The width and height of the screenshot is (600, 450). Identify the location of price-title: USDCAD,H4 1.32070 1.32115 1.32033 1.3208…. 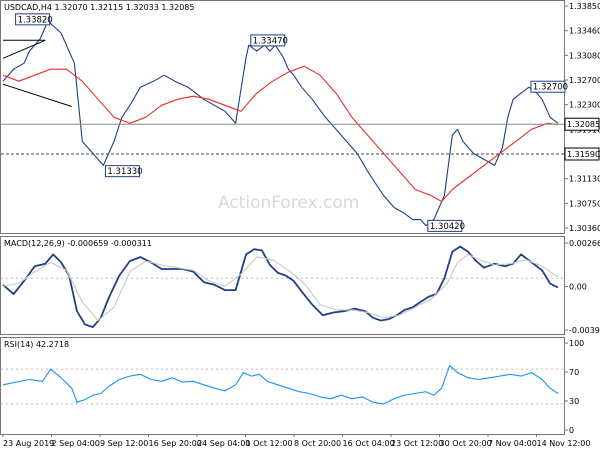
(99, 7).